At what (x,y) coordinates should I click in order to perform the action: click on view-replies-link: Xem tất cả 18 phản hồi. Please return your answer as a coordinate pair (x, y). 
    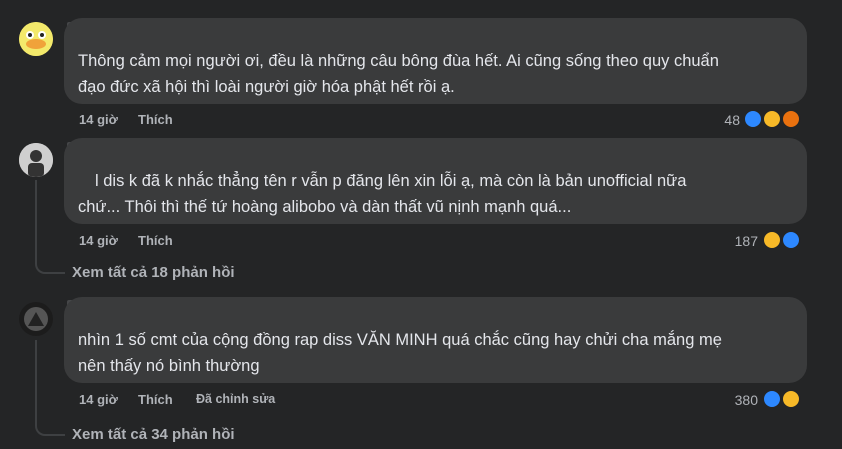
    Looking at the image, I should click on (153, 272).